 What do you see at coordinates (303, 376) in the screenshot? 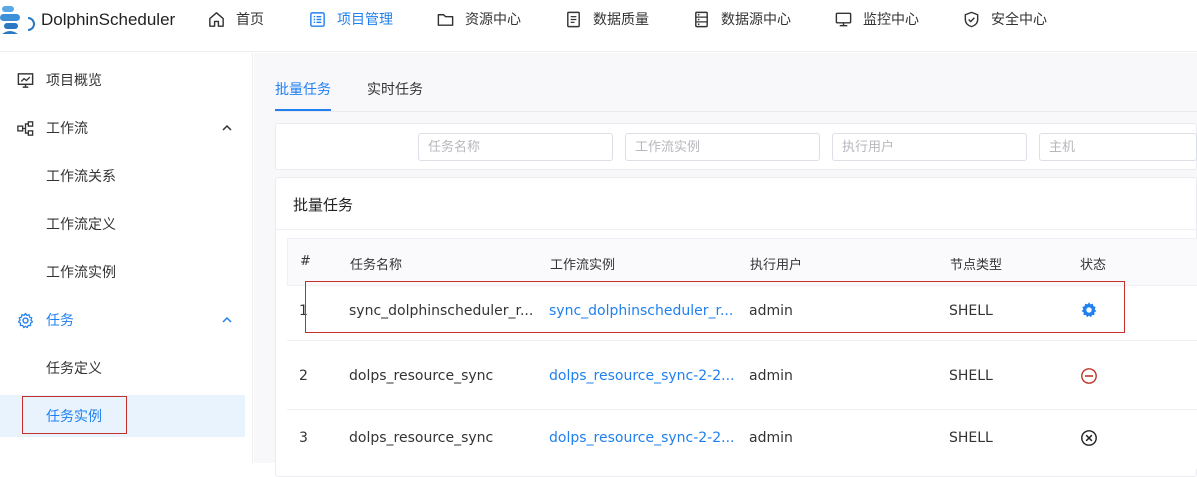
I see `row-index: 2` at bounding box center [303, 376].